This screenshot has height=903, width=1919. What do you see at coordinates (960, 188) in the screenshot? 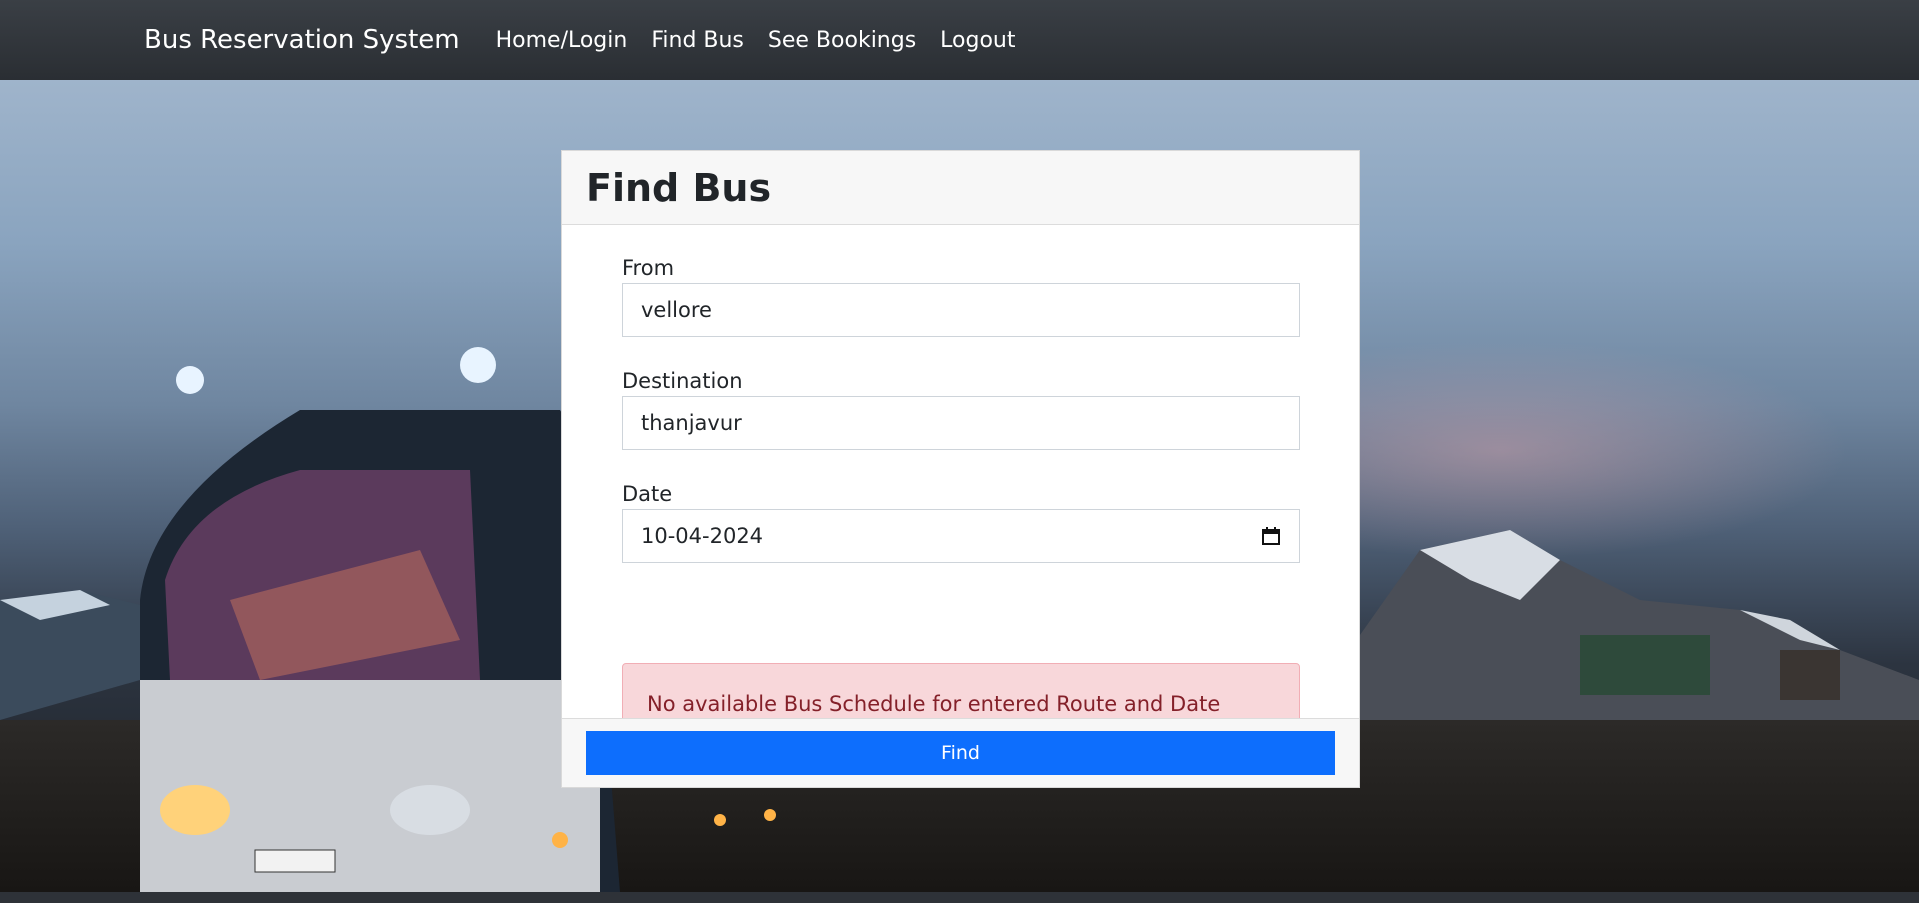
I see `card-header: Find Bus` at bounding box center [960, 188].